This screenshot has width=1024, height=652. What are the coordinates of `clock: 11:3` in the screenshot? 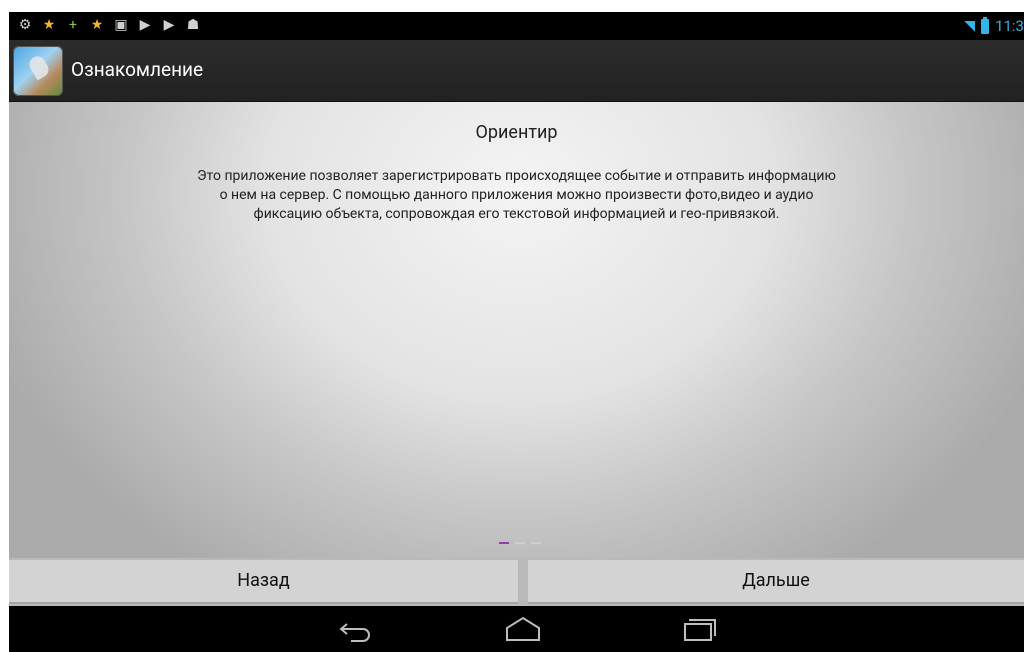 It's located at (1009, 26).